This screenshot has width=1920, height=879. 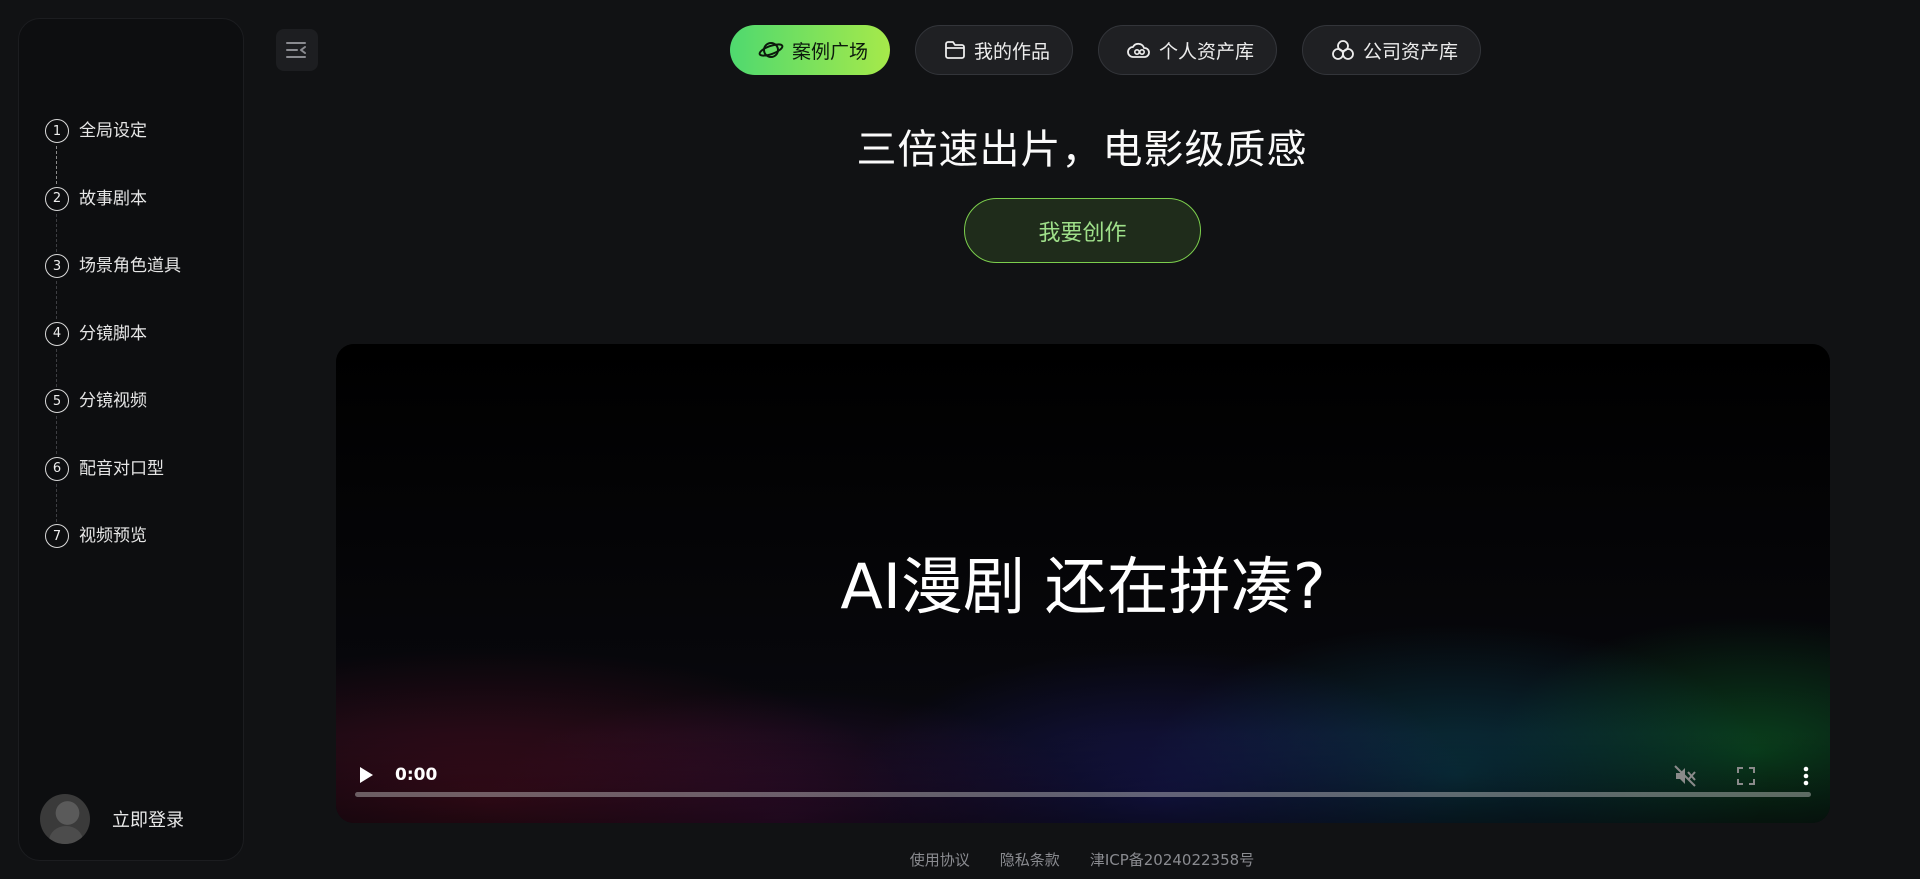 I want to click on collapse-sidebar-button, so click(x=297, y=50).